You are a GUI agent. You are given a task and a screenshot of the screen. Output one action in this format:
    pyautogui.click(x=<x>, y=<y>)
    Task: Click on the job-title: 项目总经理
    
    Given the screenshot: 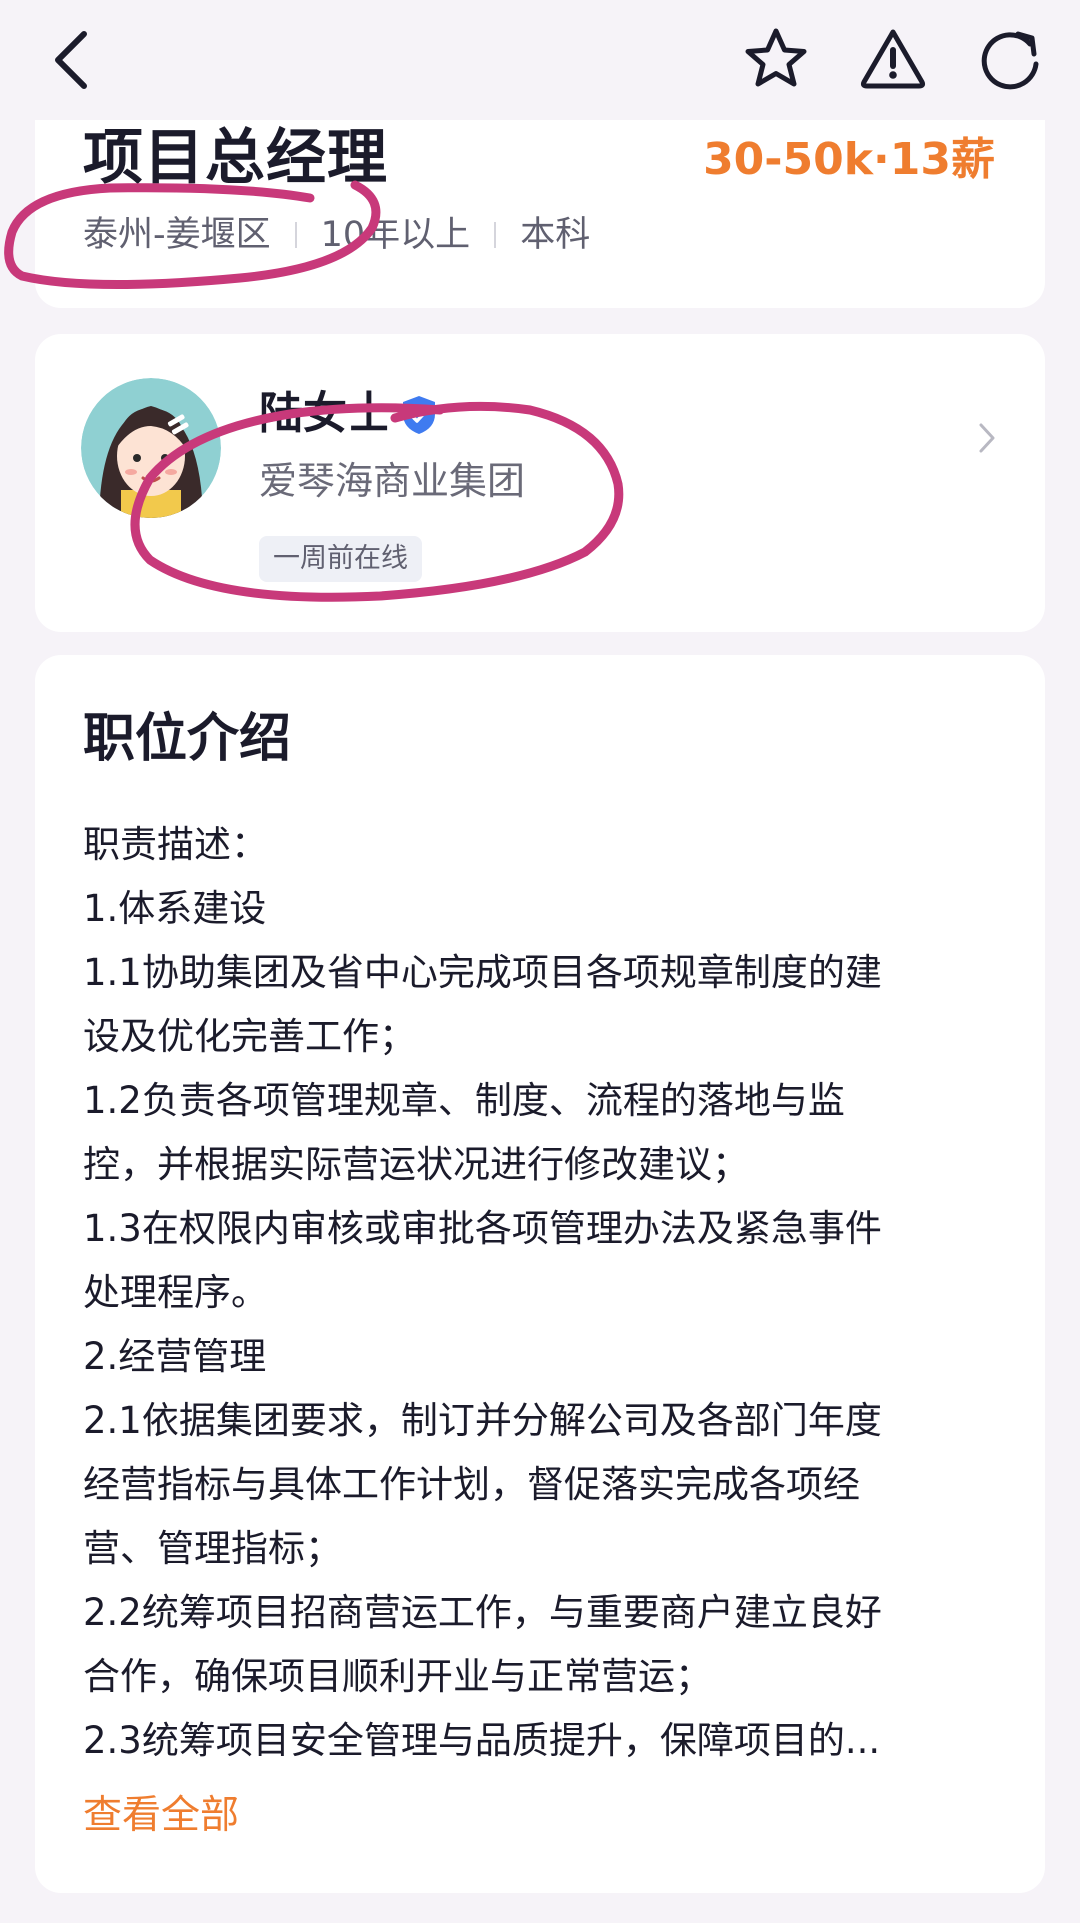 What is the action you would take?
    pyautogui.click(x=235, y=158)
    